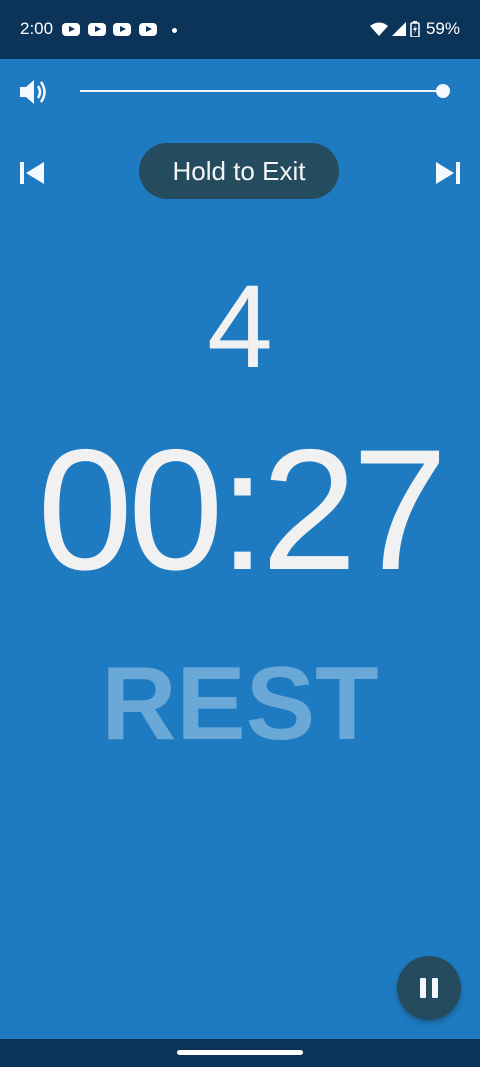 The width and height of the screenshot is (480, 1067). I want to click on pause-button, so click(429, 988).